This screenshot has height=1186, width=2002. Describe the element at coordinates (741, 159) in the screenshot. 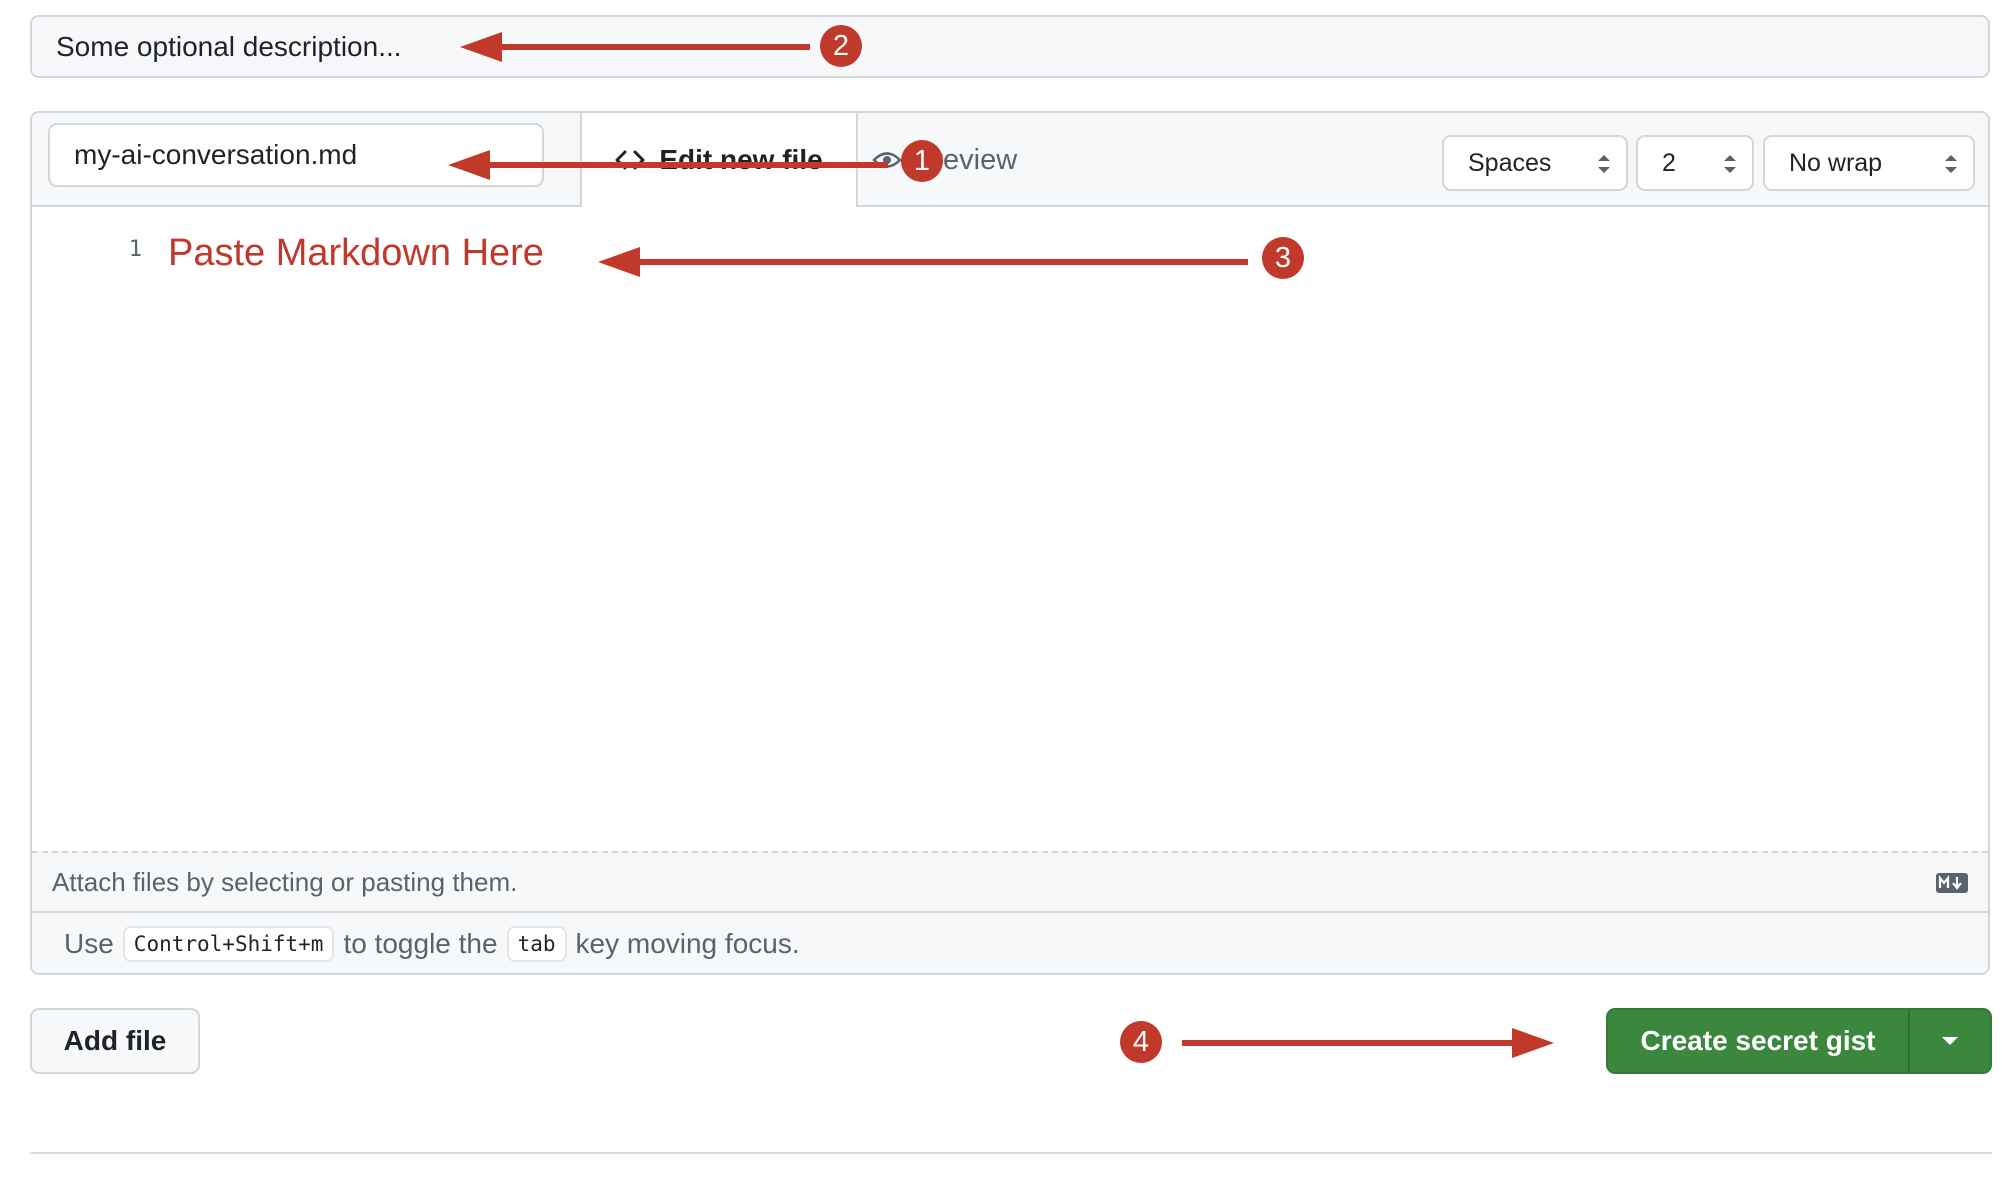

I see `tab-edit-label: Edit new file` at that location.